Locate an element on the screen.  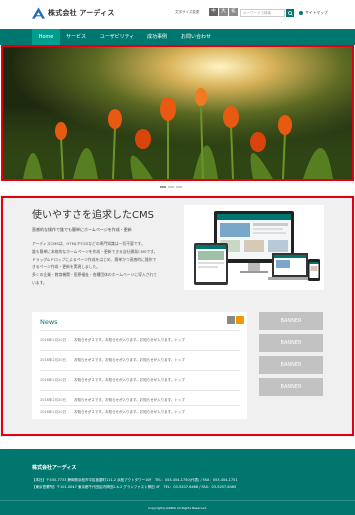
sitemap-label: サイトマップ is located at coordinates (316, 12).